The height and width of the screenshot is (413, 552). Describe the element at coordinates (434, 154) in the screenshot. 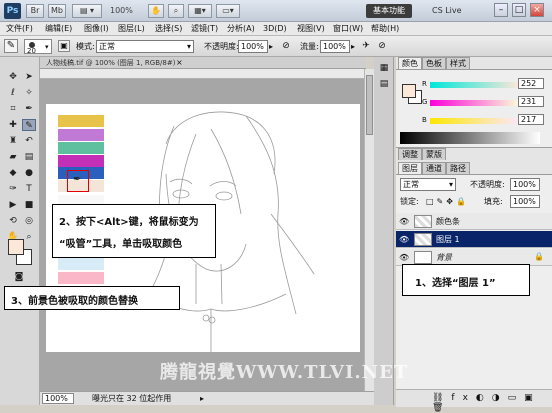

I see `tab-masks: 蒙版` at that location.